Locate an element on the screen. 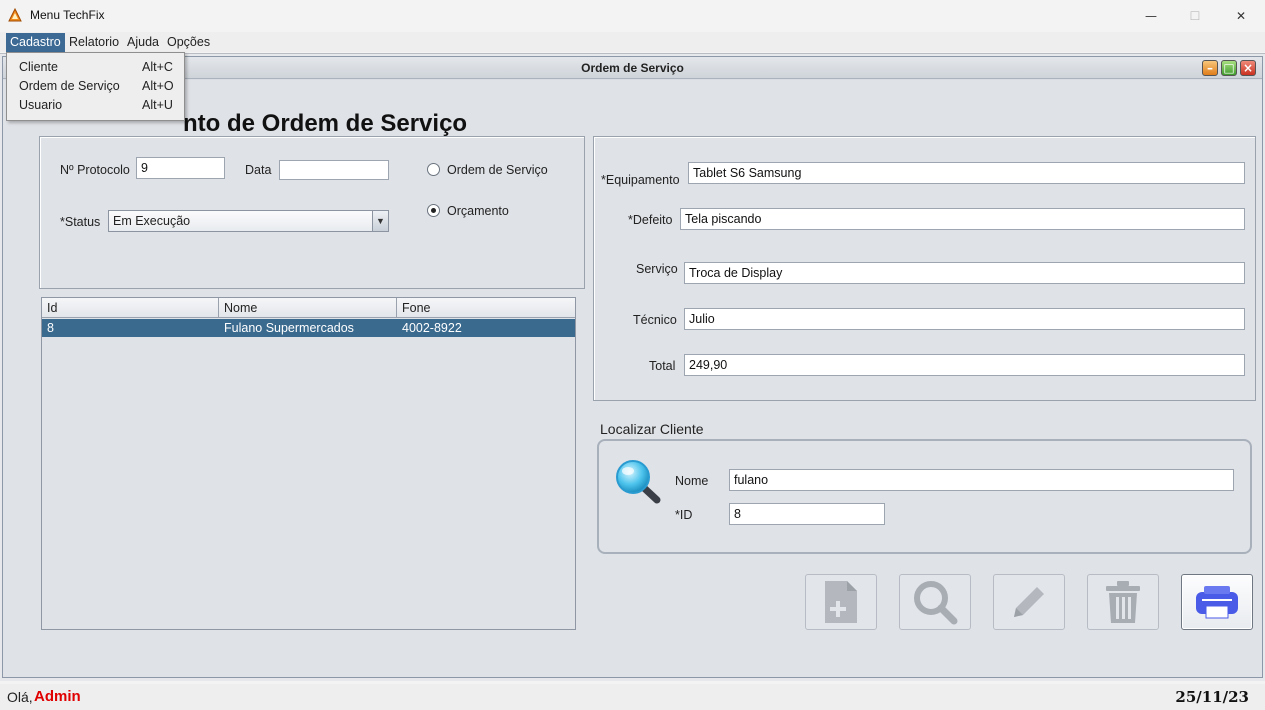  menu-item-cliente-label: Cliente is located at coordinates (38, 67).